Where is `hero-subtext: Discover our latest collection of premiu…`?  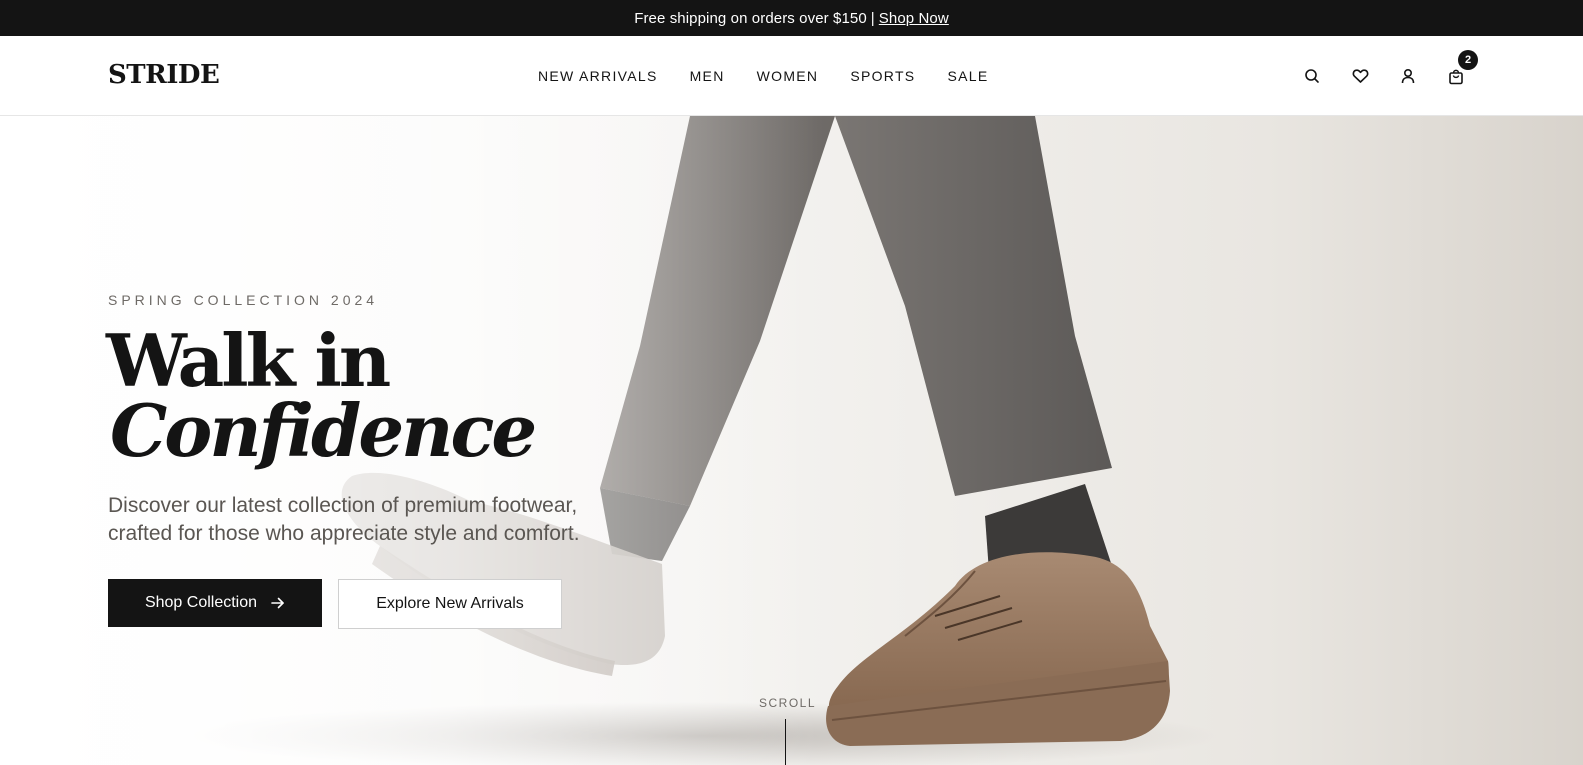 hero-subtext: Discover our latest collection of premiu… is located at coordinates (344, 519).